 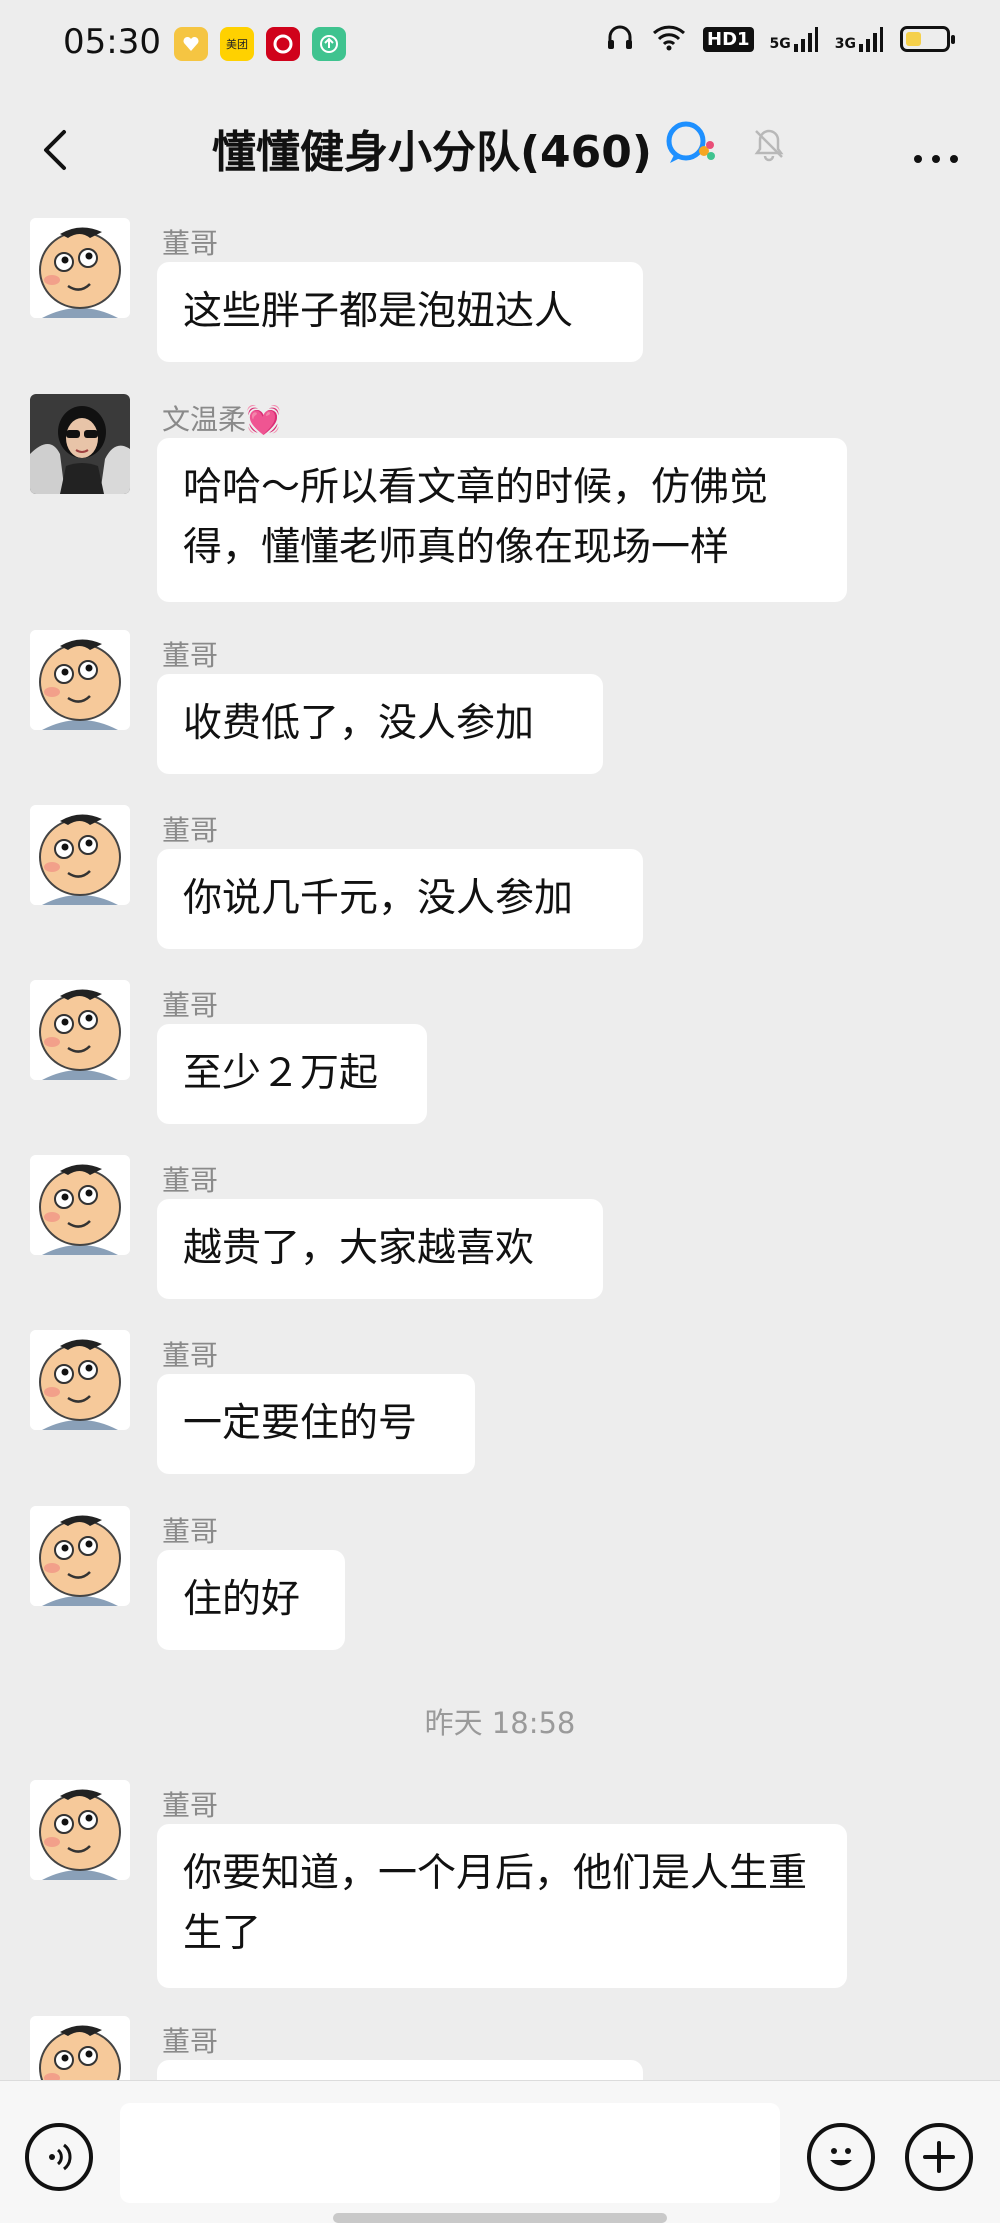 What do you see at coordinates (292, 1074) in the screenshot?
I see `message-bubble: 至少２万起` at bounding box center [292, 1074].